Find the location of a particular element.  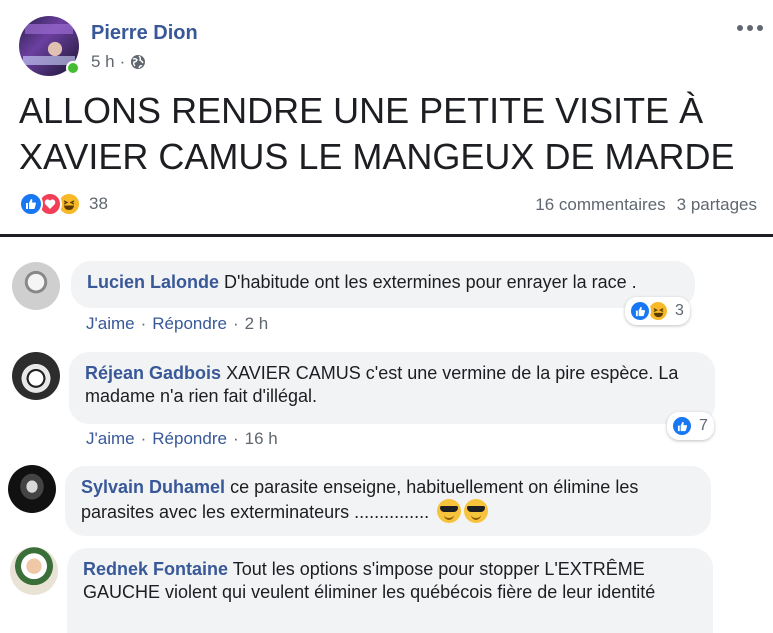

comment-reactions: 7 is located at coordinates (690, 426).